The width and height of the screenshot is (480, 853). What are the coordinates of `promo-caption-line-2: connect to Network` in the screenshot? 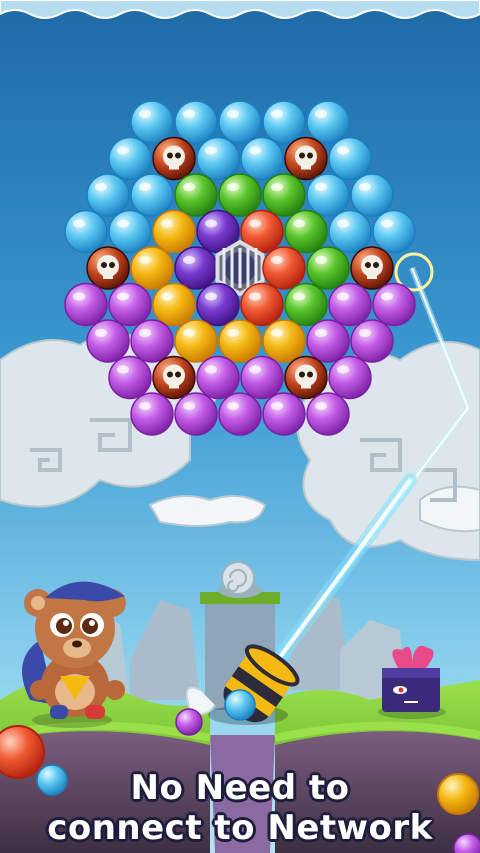 It's located at (240, 828).